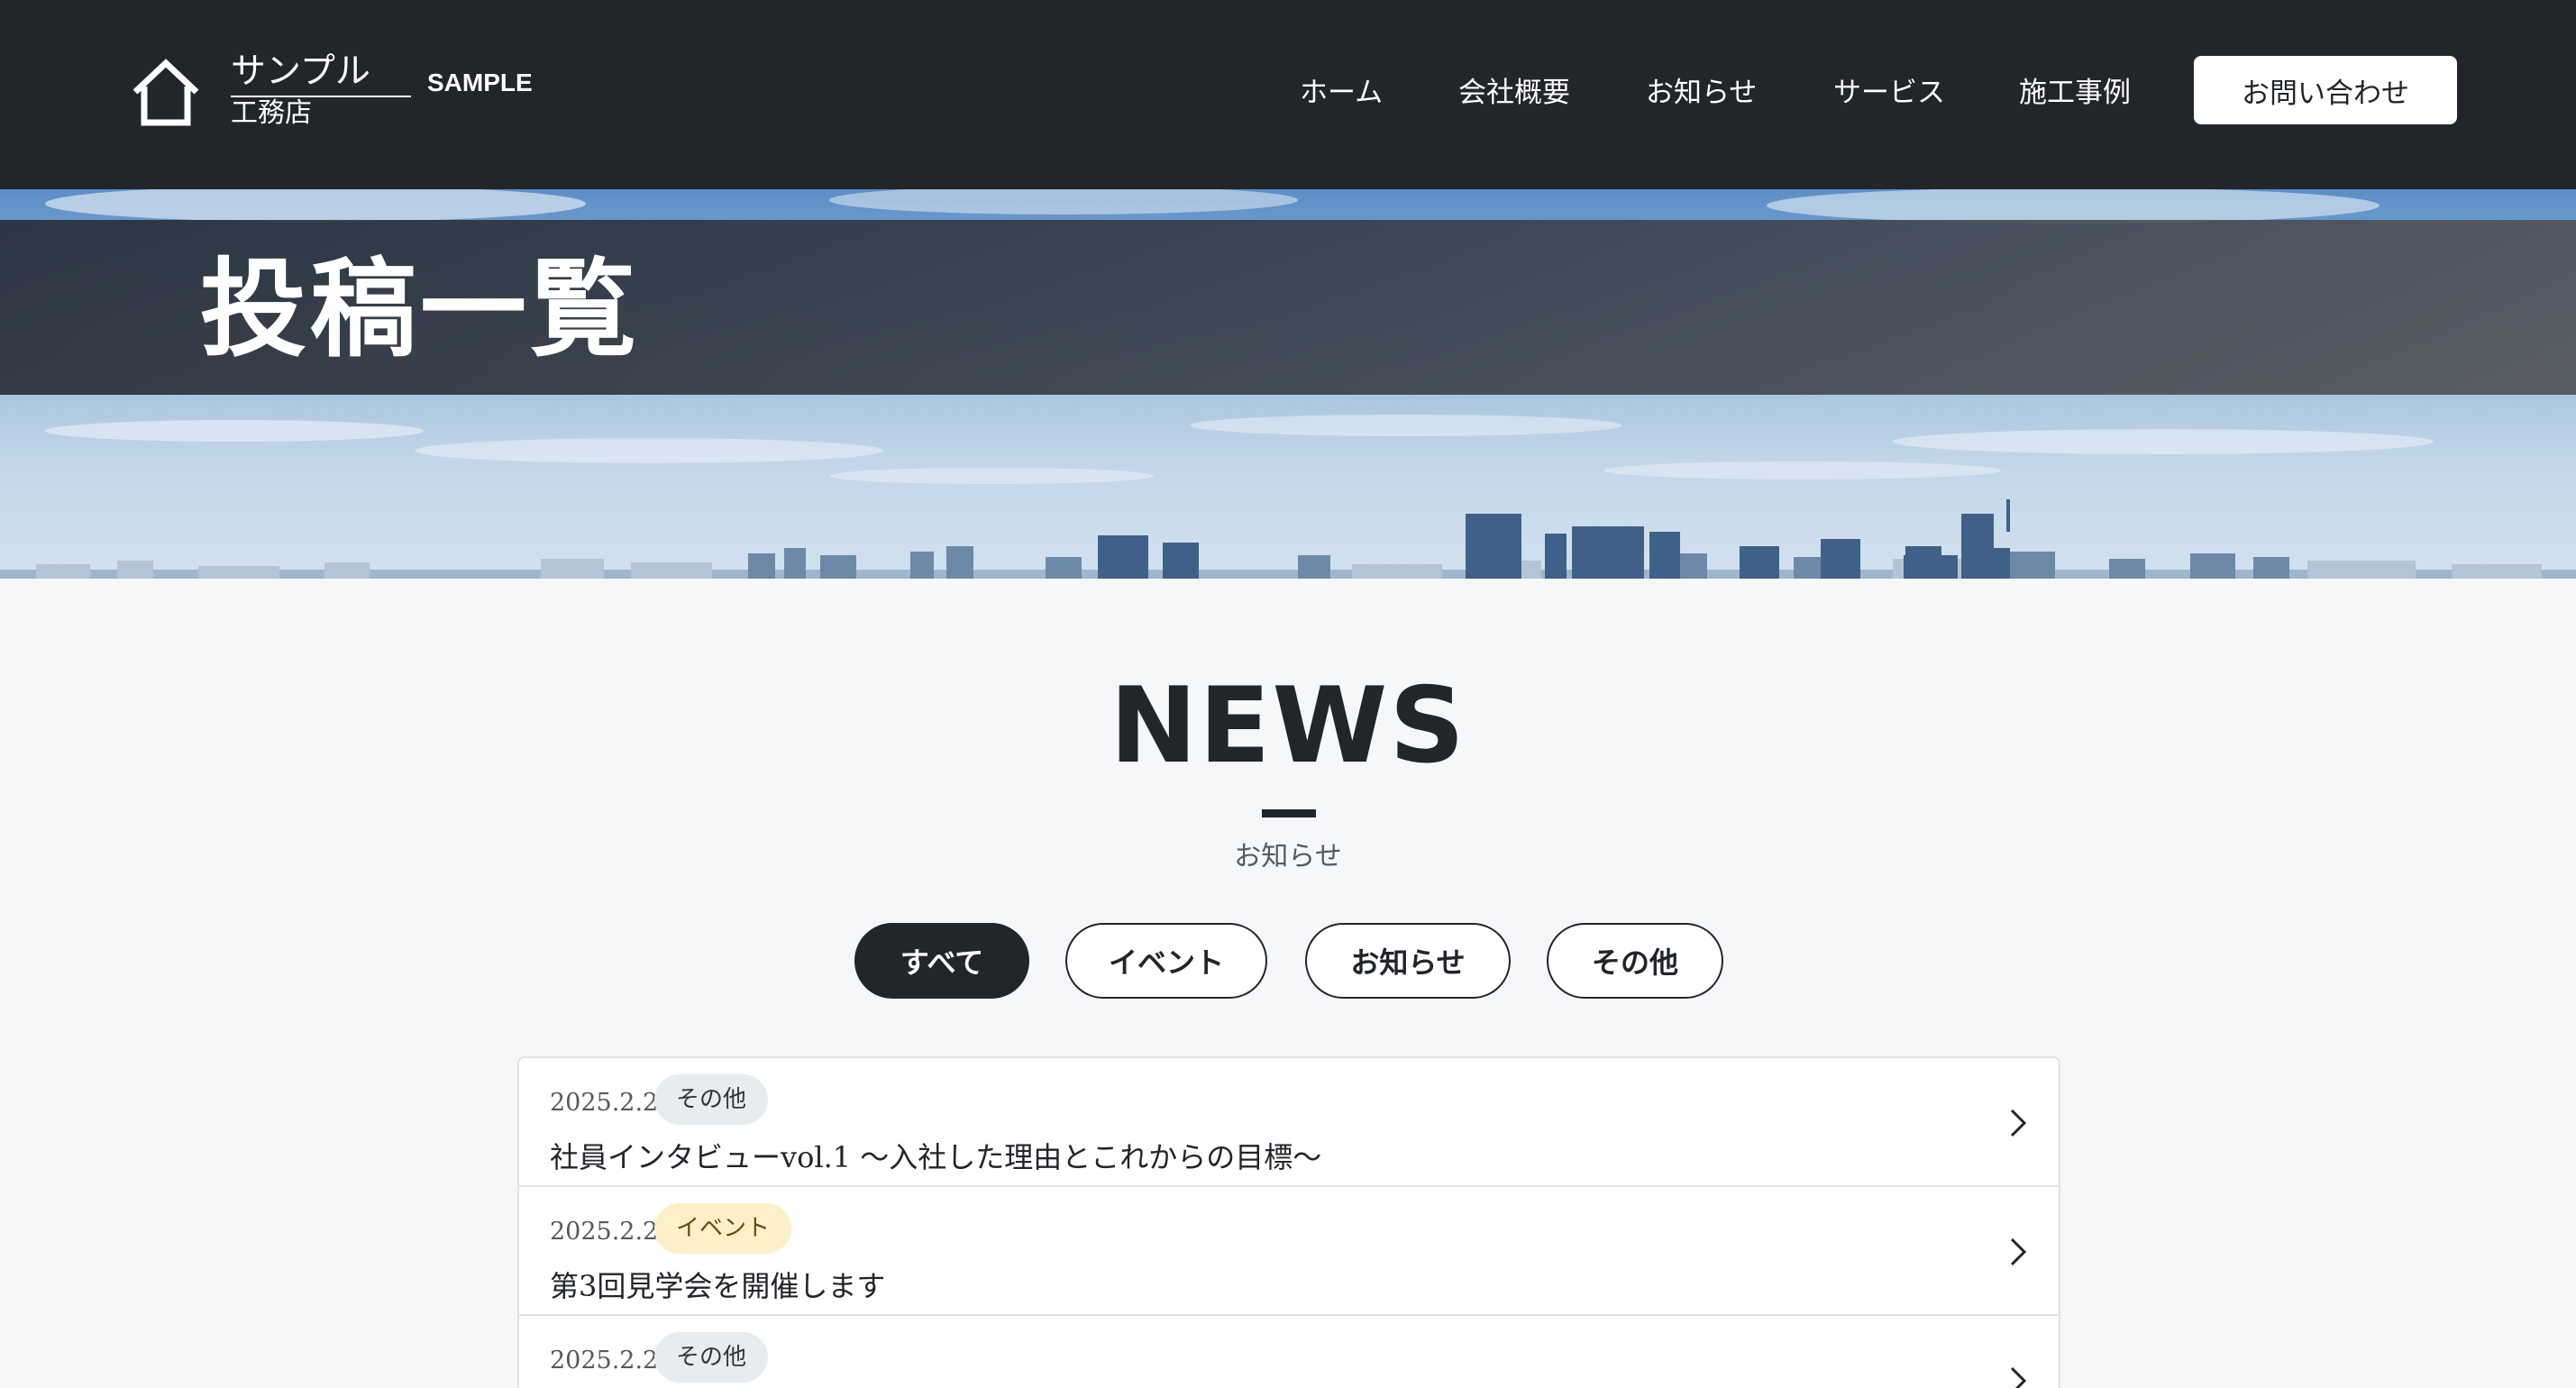 This screenshot has width=2576, height=1388. Describe the element at coordinates (1289, 1352) in the screenshot. I see `news-item: 2025.2.2 その他` at that location.